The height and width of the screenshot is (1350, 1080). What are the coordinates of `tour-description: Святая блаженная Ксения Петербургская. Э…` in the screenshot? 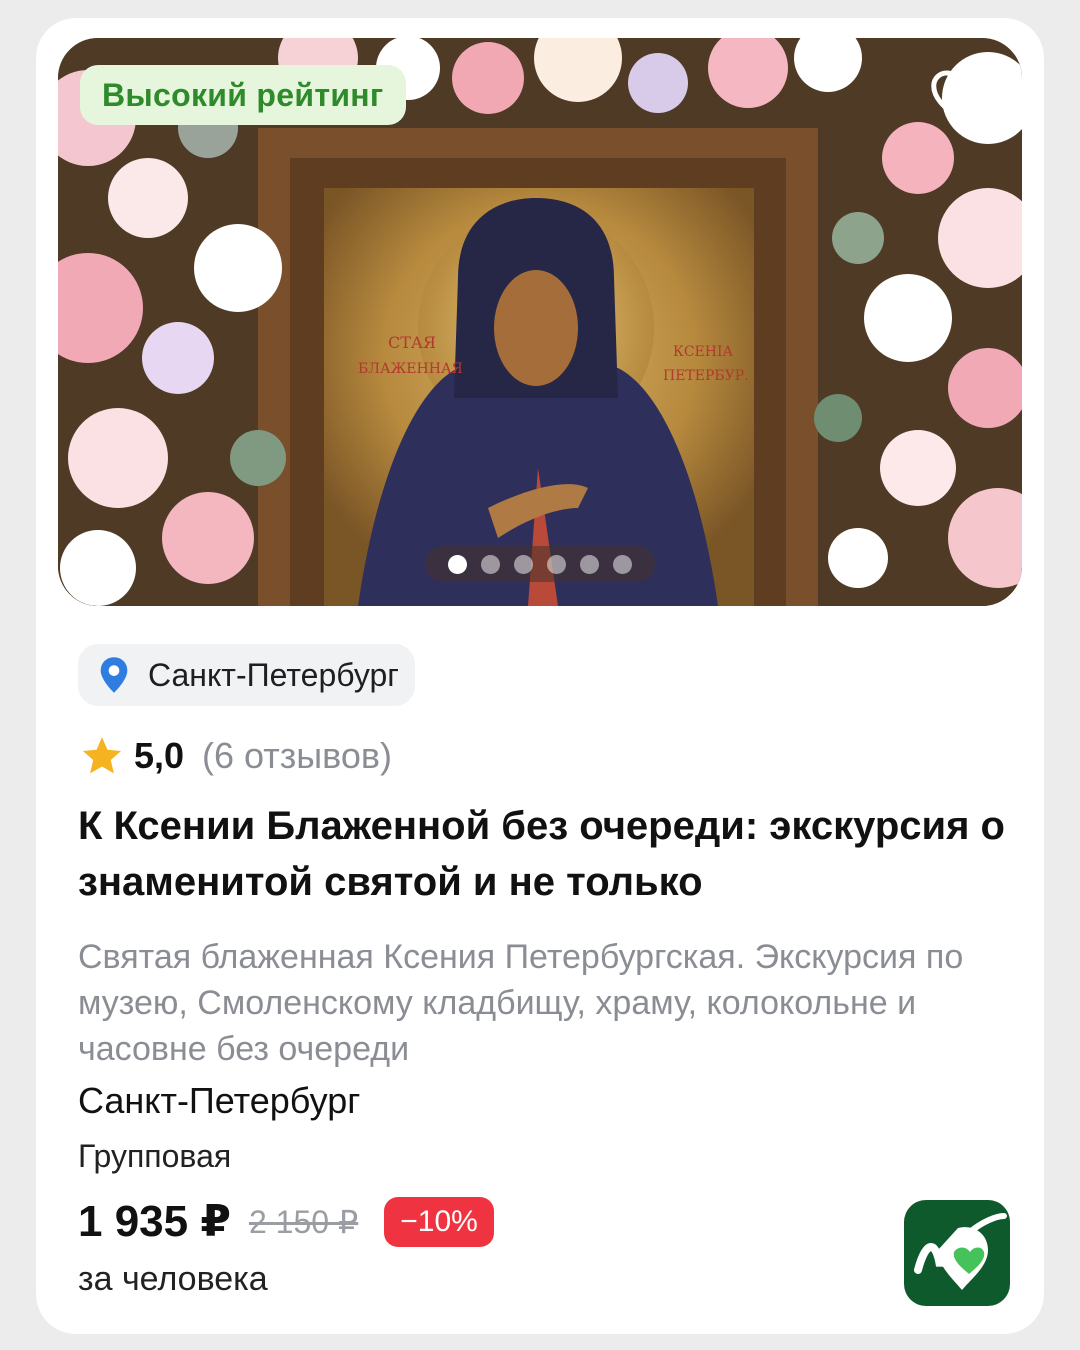 It's located at (521, 1003).